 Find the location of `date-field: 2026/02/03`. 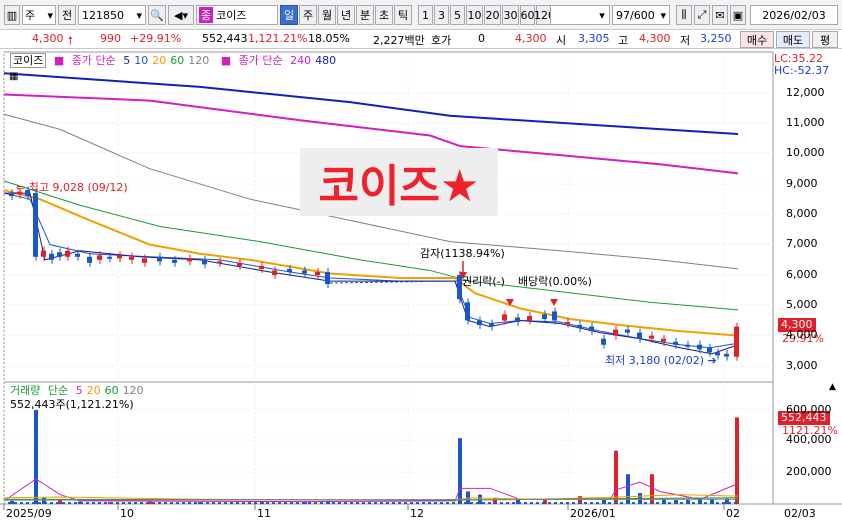

date-field: 2026/02/03 is located at coordinates (794, 15).